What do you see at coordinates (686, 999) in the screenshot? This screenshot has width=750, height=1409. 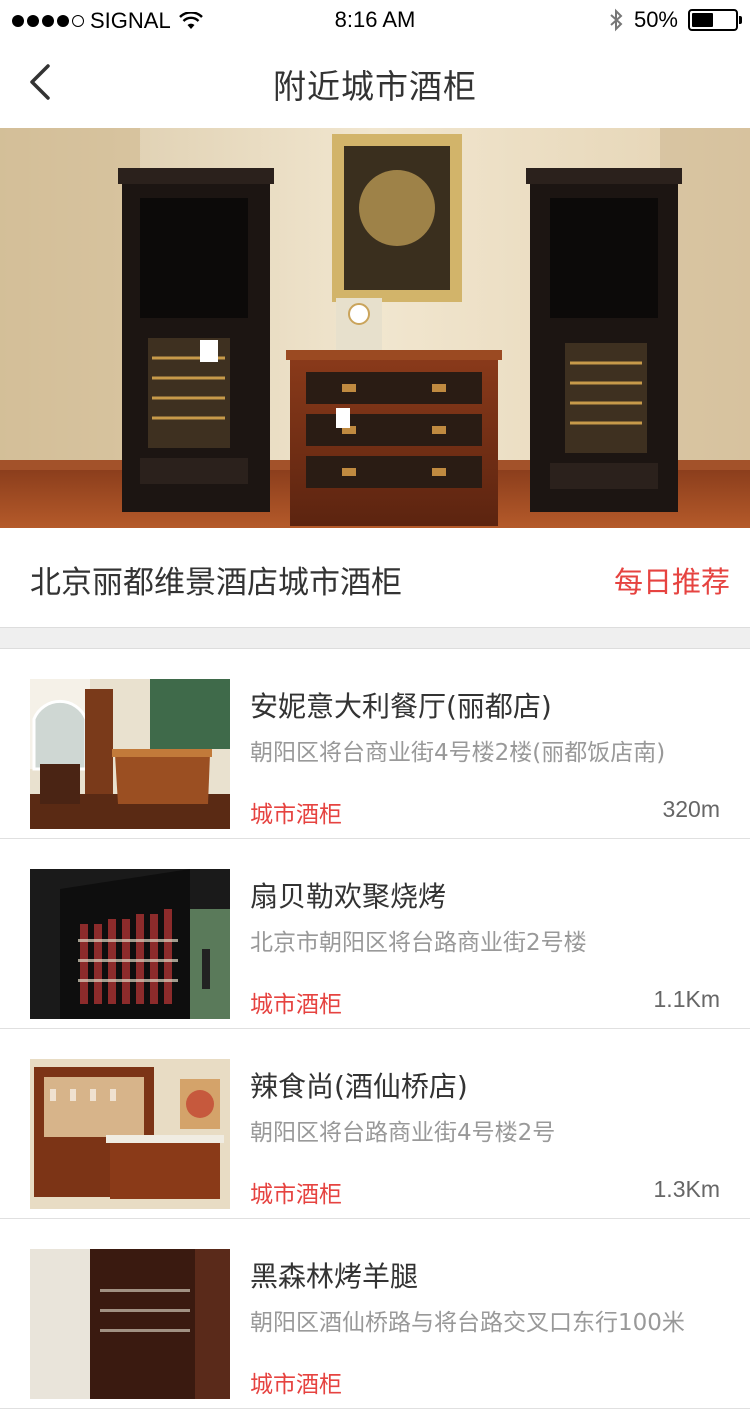 I see `store-distance: 1.1Km` at bounding box center [686, 999].